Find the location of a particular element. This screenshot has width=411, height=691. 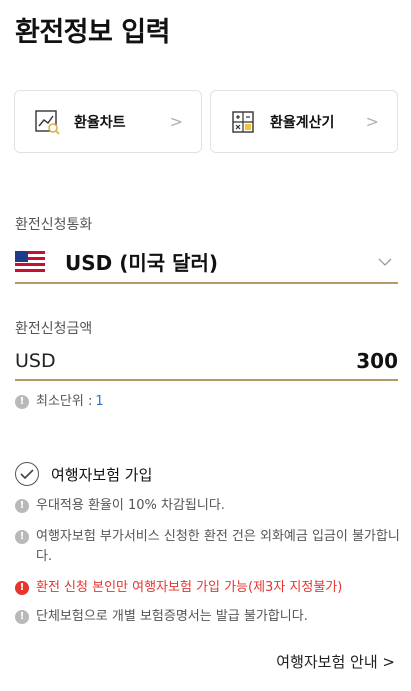

us-flag-icon is located at coordinates (30, 261).